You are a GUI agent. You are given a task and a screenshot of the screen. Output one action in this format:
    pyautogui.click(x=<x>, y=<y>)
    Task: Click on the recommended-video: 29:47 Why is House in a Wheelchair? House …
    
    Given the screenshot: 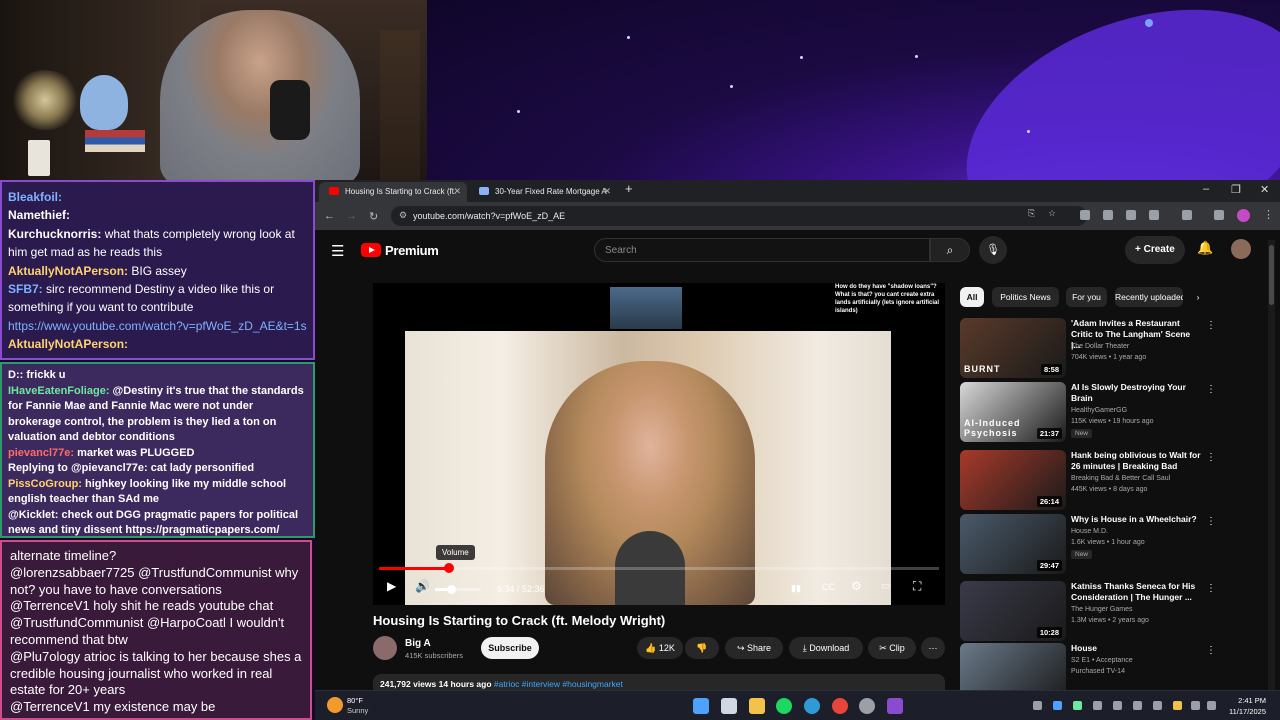 What is the action you would take?
    pyautogui.click(x=1115, y=545)
    